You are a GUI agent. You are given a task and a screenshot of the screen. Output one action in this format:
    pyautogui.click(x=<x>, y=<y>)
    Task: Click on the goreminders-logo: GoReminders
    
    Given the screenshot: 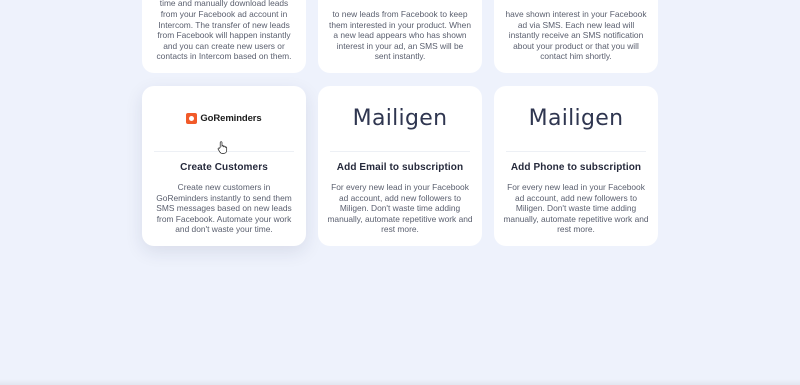 What is the action you would take?
    pyautogui.click(x=224, y=118)
    